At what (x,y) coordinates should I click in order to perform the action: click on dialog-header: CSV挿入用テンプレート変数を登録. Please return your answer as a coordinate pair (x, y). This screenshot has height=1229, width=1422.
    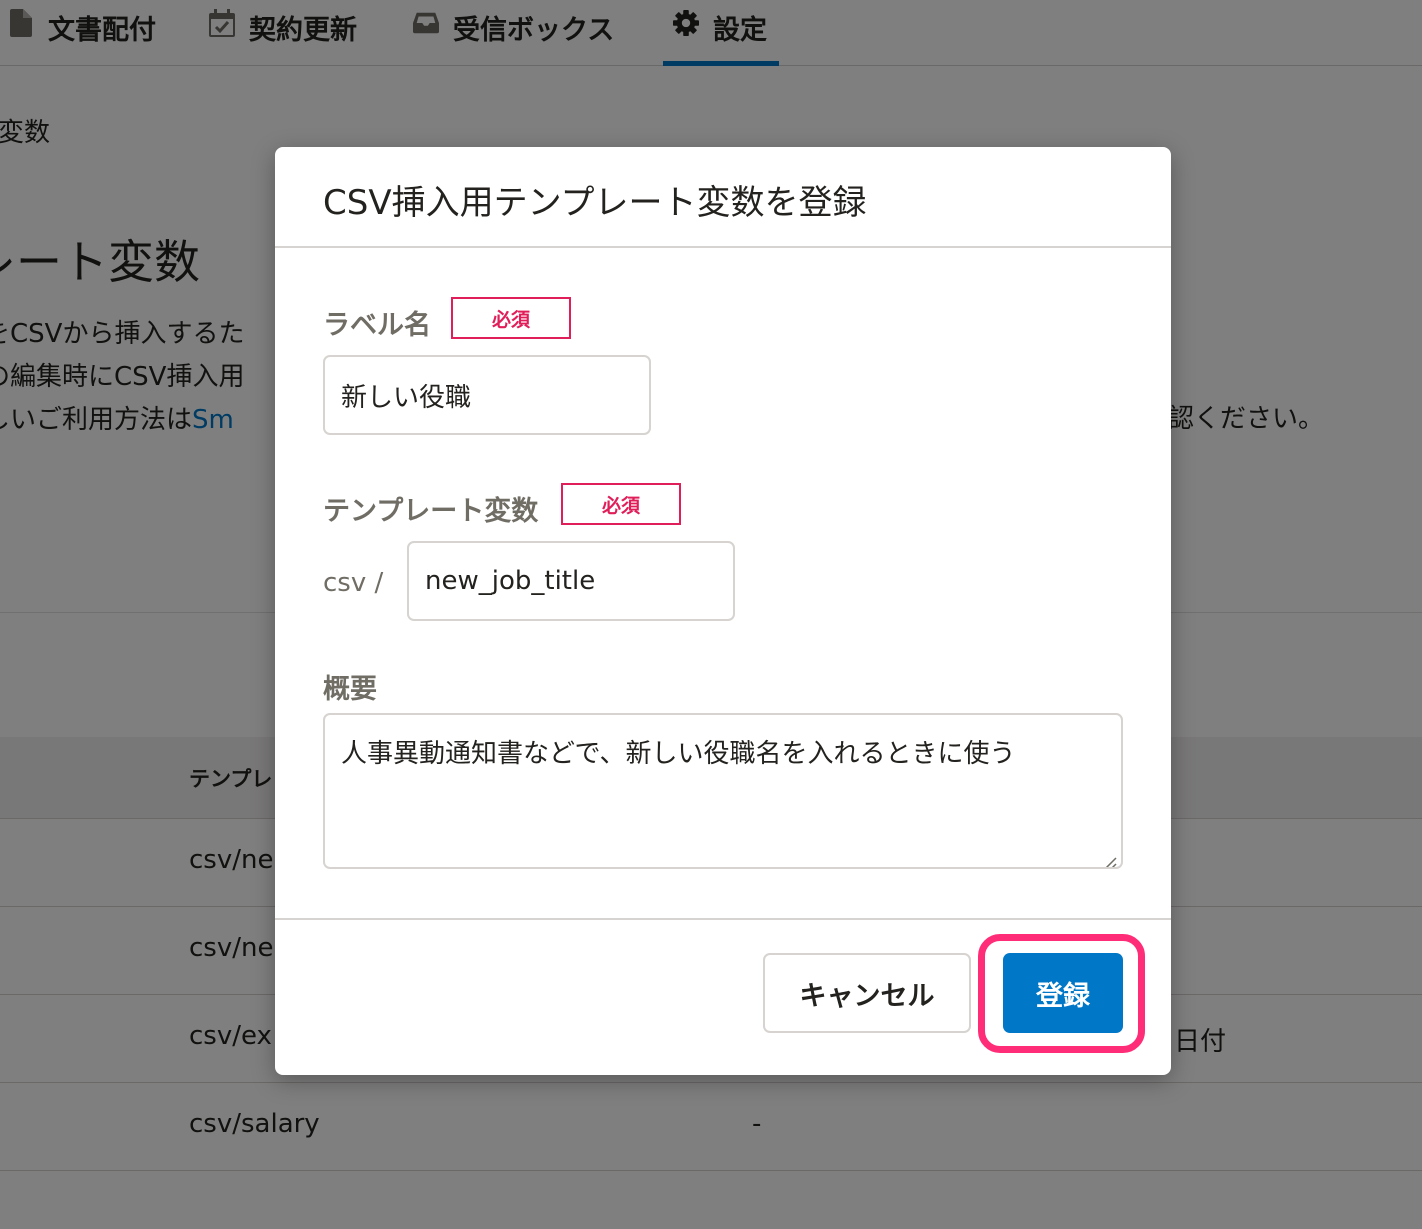
    Looking at the image, I should click on (723, 197).